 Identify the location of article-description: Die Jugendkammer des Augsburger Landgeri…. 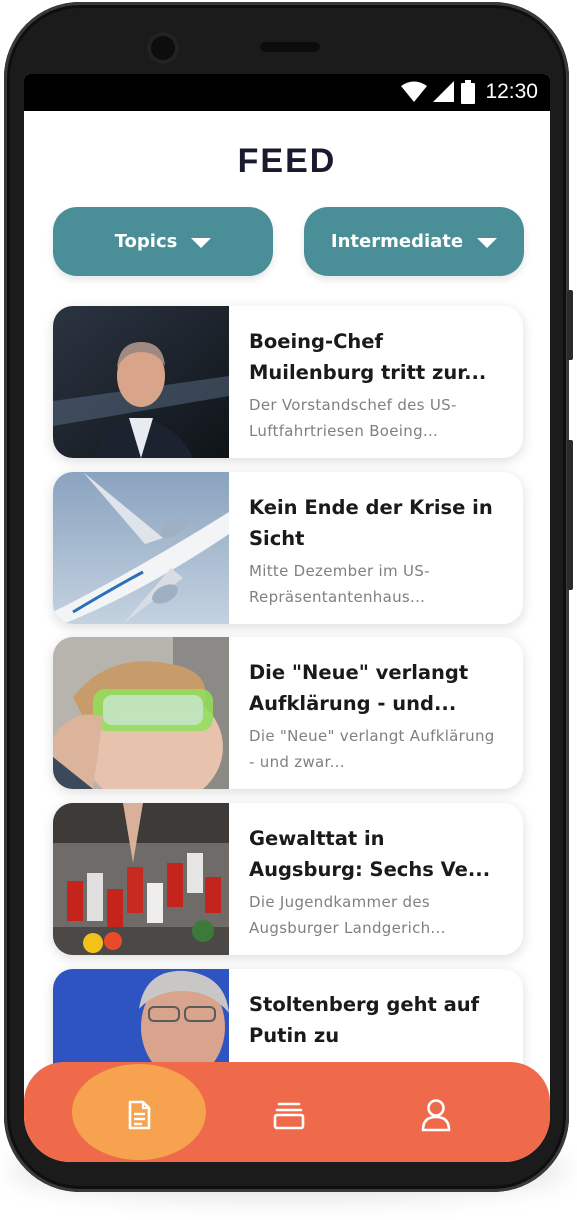
(347, 915).